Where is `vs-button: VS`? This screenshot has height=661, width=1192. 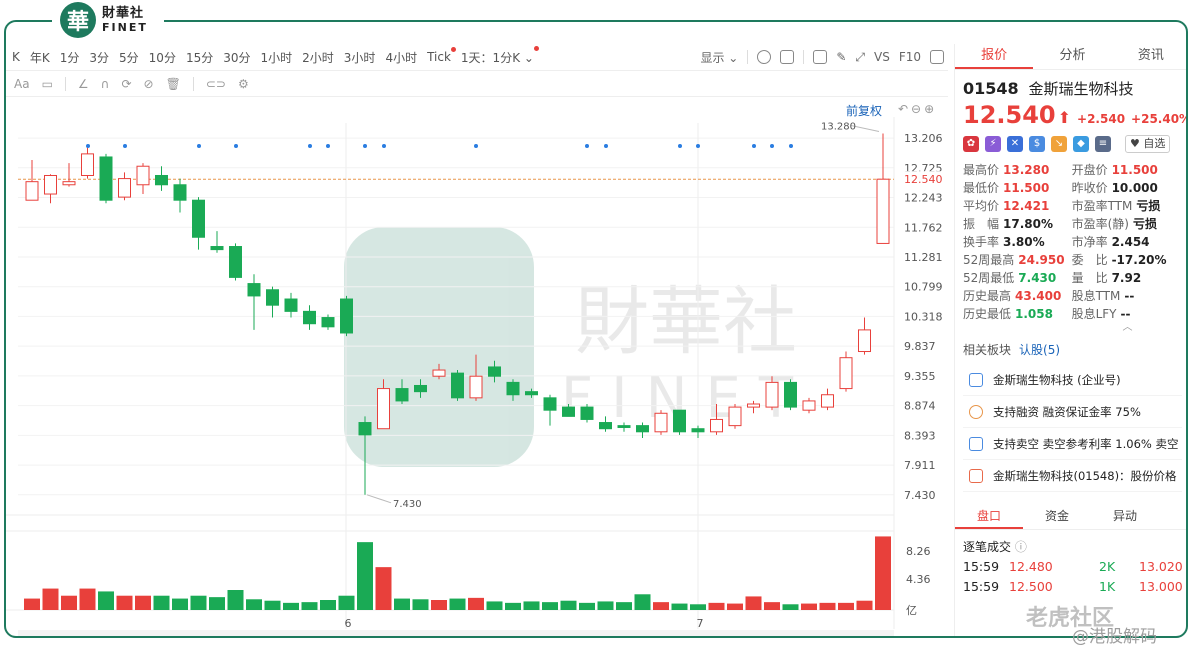 vs-button: VS is located at coordinates (882, 57).